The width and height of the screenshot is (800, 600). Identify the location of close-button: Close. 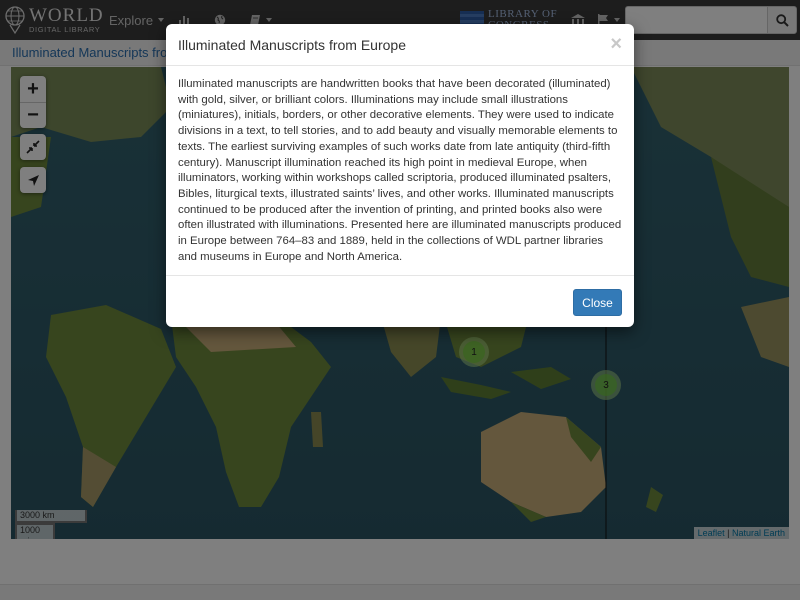
(597, 302).